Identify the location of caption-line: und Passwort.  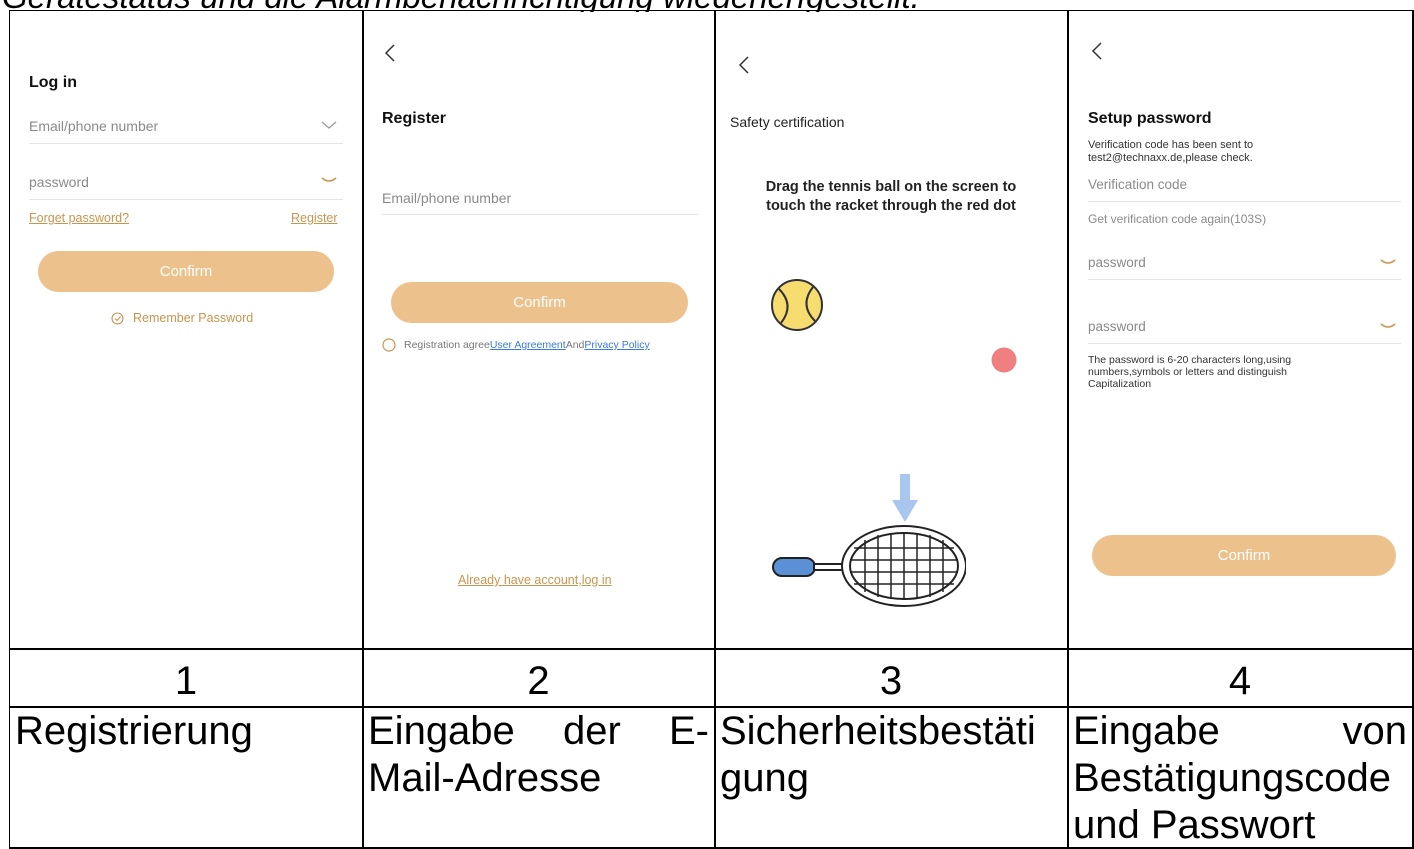
(1194, 825).